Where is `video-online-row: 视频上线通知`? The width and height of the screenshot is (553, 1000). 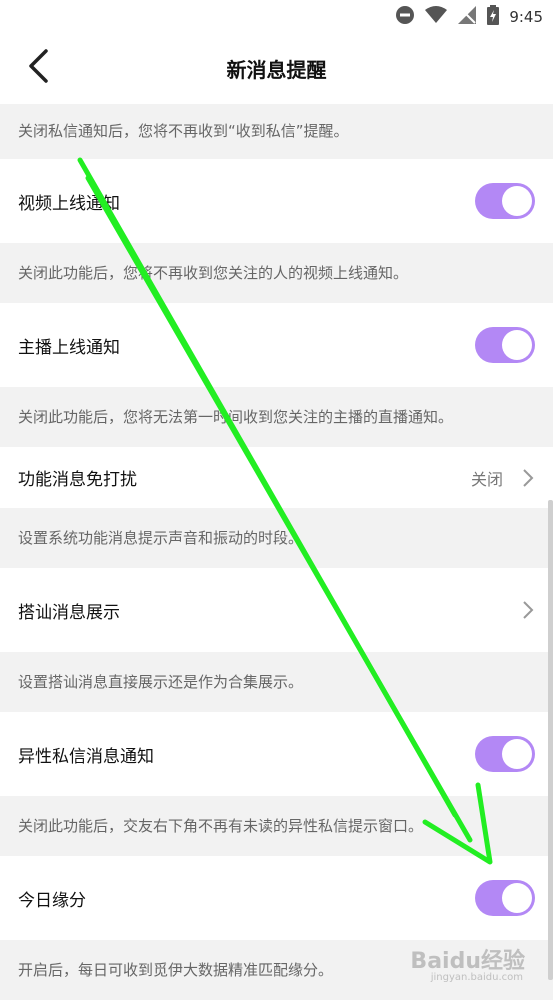 video-online-row: 视频上线通知 is located at coordinates (276, 201).